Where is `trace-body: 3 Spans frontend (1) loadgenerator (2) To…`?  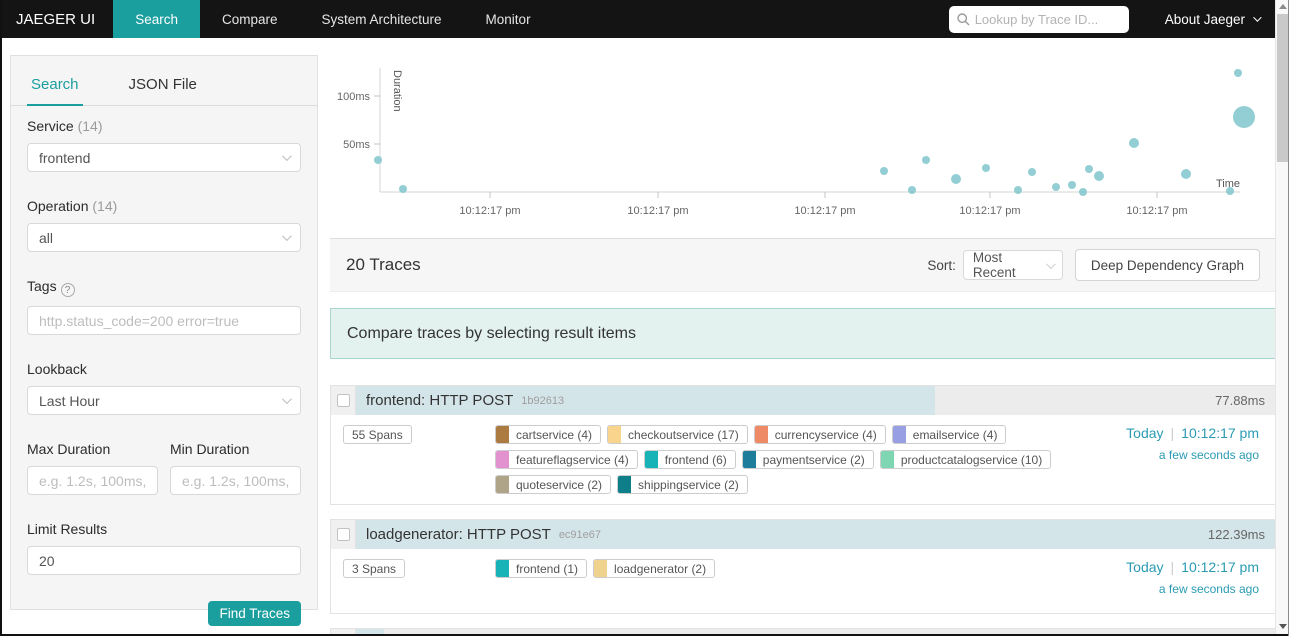
trace-body: 3 Spans frontend (1) loadgenerator (2) To… is located at coordinates (803, 581).